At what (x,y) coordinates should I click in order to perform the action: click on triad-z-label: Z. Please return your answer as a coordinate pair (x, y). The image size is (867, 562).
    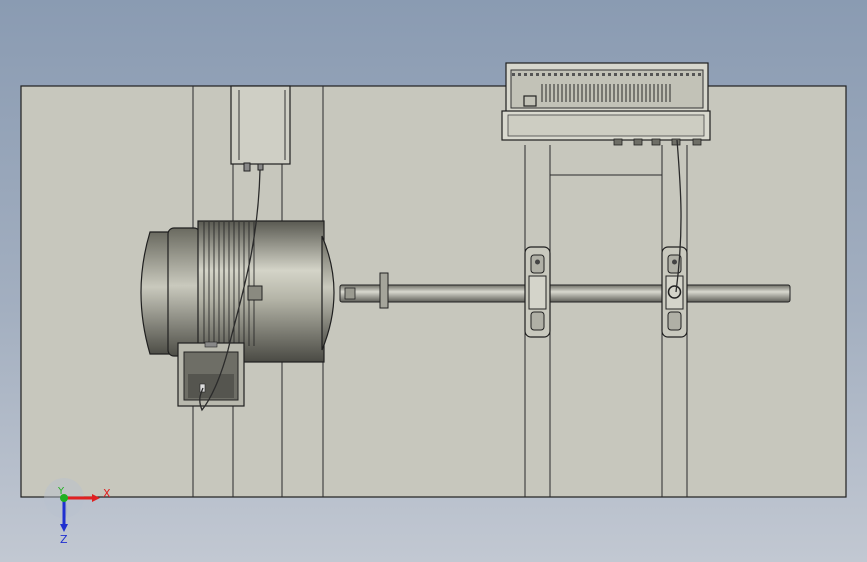
    Looking at the image, I should click on (64, 539).